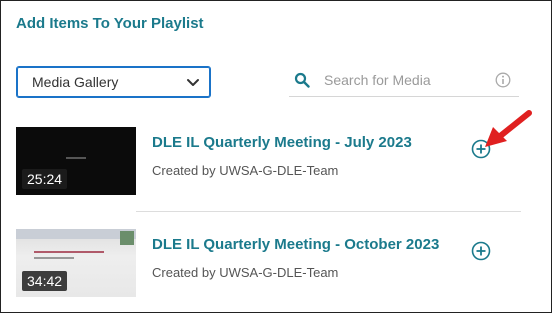  I want to click on duration-badge: 34:42, so click(45, 281).